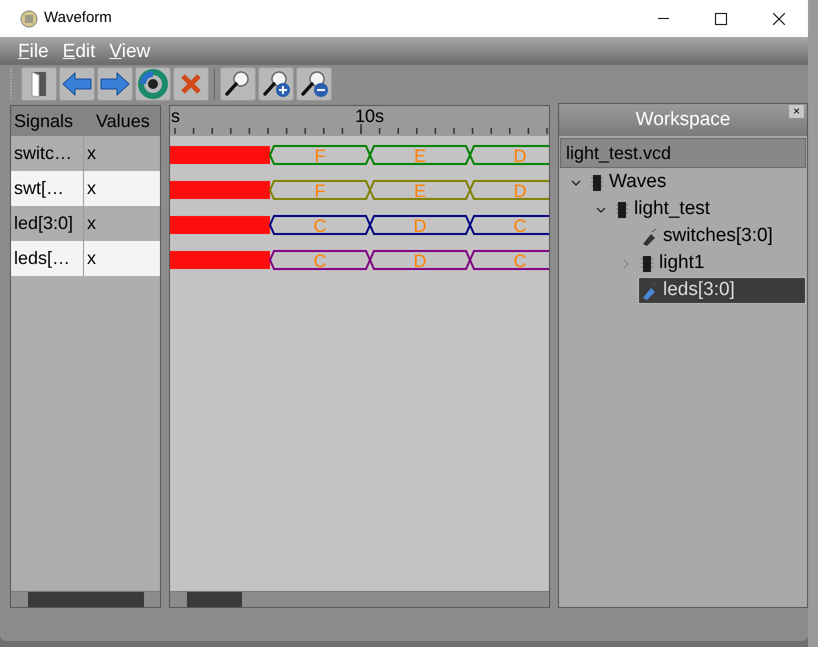  I want to click on tree-item: switches[3:0], so click(707, 236).